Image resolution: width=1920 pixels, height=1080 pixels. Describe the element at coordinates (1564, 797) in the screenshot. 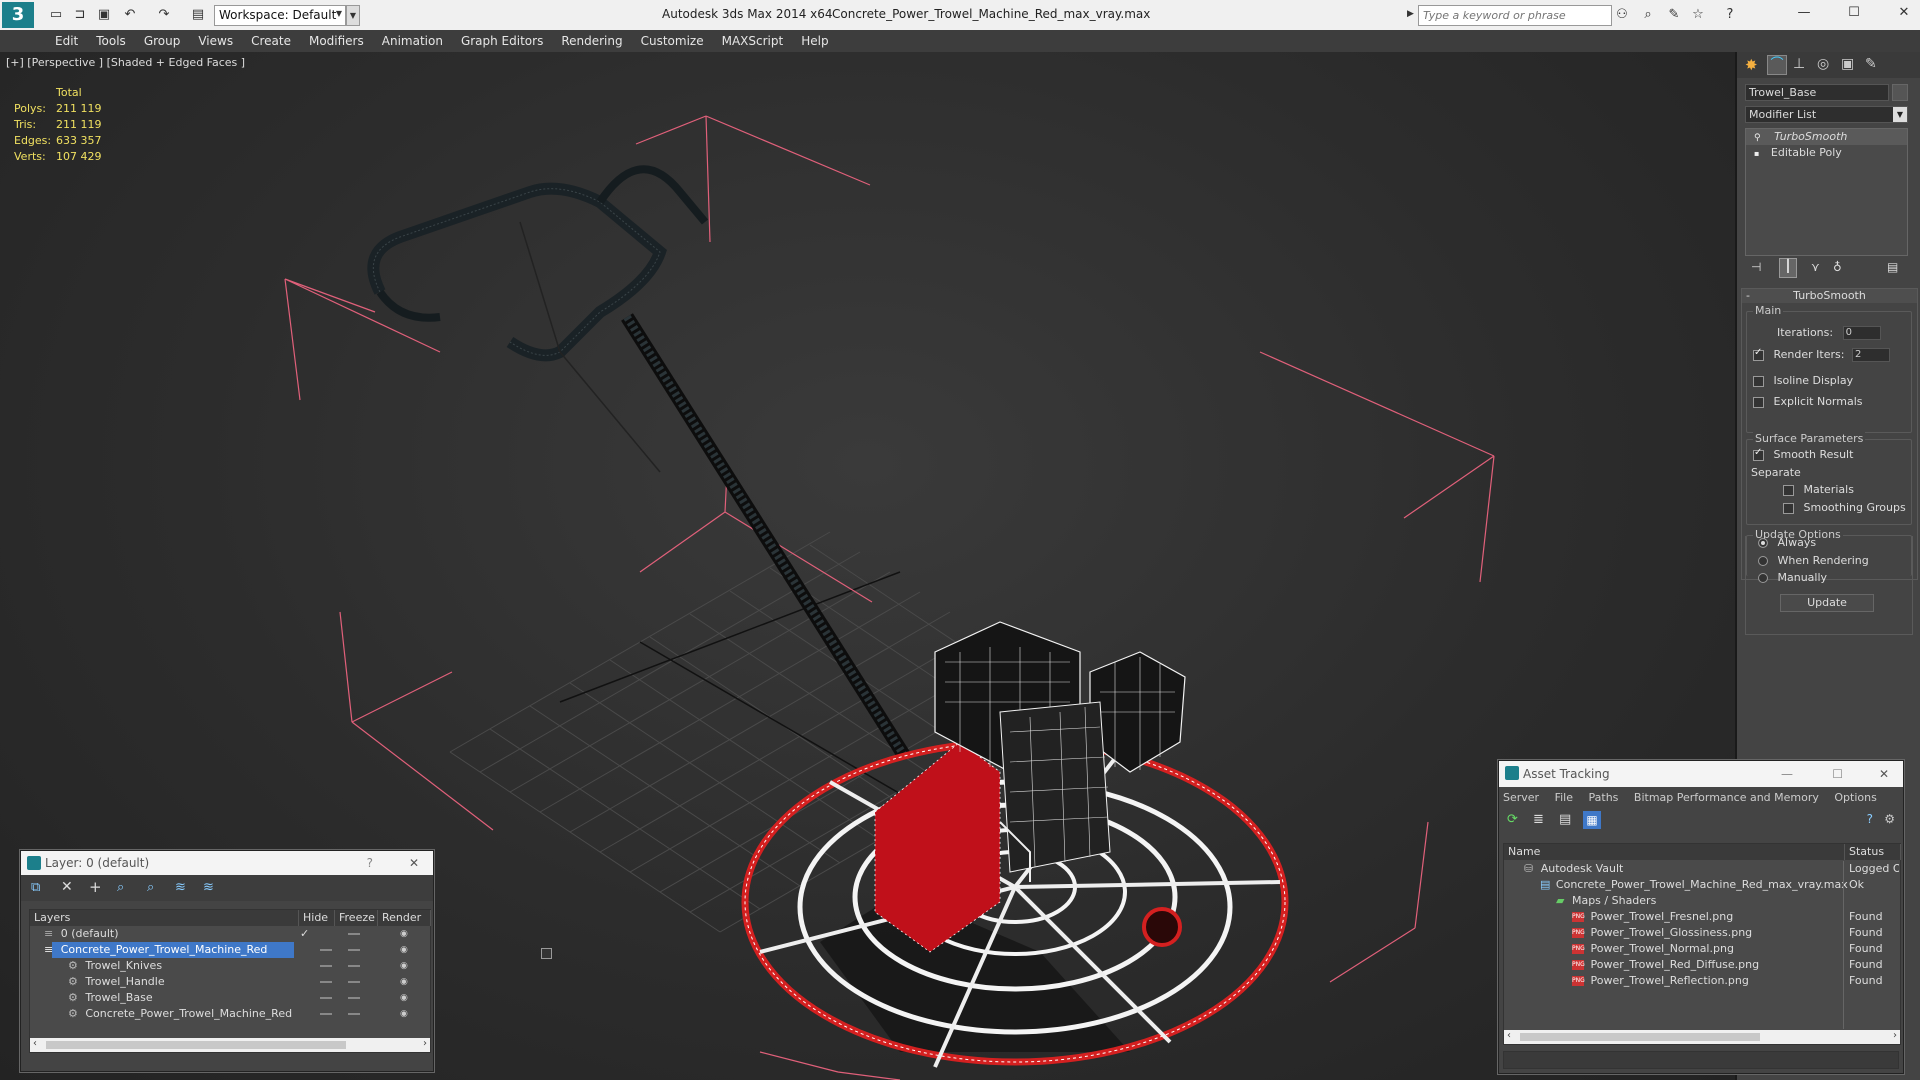

I see `asset-menu-file: File` at that location.